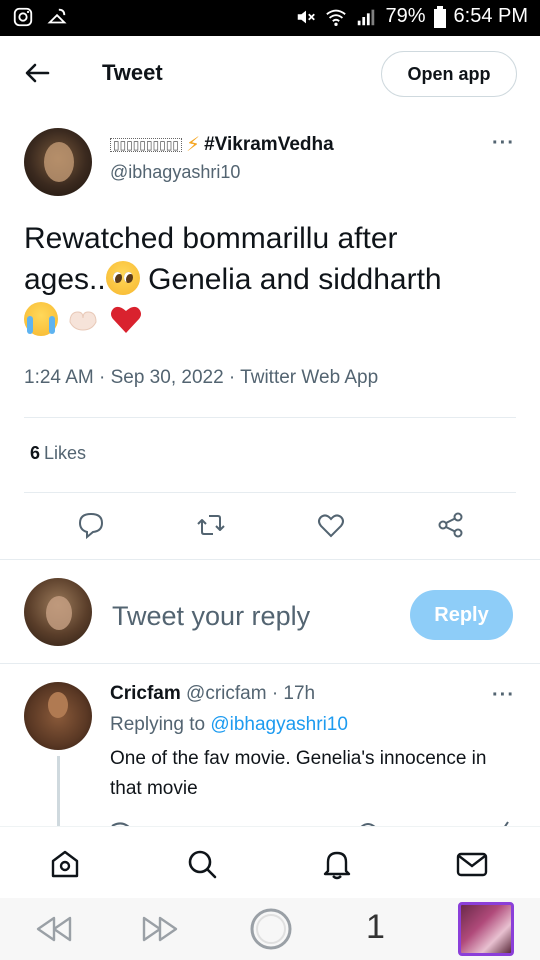  I want to click on reply-author: Cricfam @cricfam · 17h, so click(212, 694).